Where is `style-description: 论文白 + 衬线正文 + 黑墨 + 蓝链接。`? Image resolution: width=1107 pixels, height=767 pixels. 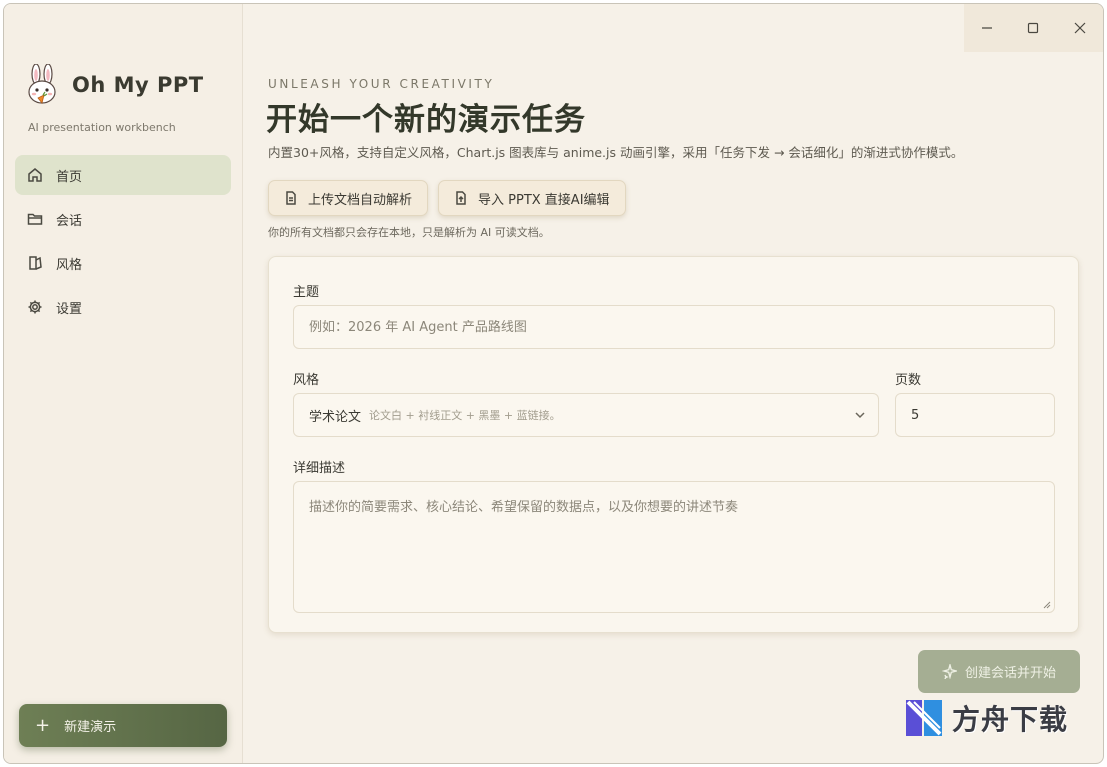
style-description: 论文白 + 衬线正文 + 黑墨 + 蓝链接。 is located at coordinates (465, 415).